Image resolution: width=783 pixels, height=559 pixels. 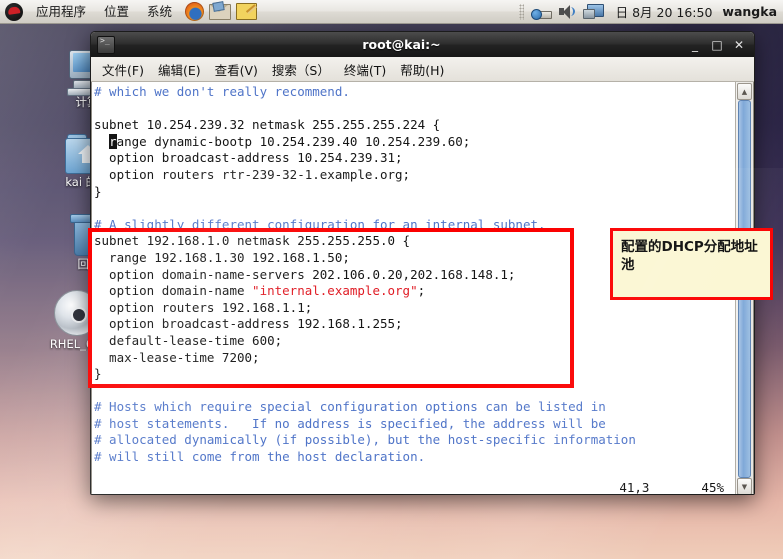 What do you see at coordinates (301, 69) in the screenshot?
I see `menu-search: 搜索（S）` at bounding box center [301, 69].